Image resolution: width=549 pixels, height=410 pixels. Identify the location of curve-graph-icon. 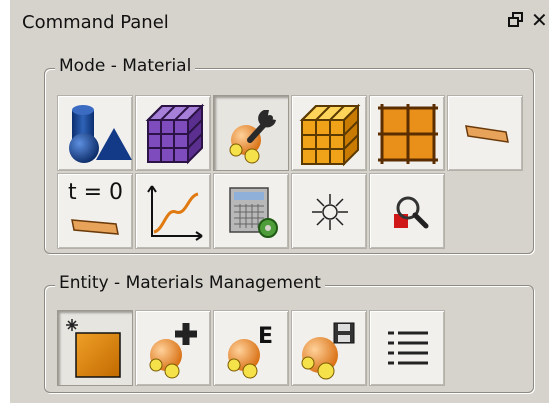
(175, 213).